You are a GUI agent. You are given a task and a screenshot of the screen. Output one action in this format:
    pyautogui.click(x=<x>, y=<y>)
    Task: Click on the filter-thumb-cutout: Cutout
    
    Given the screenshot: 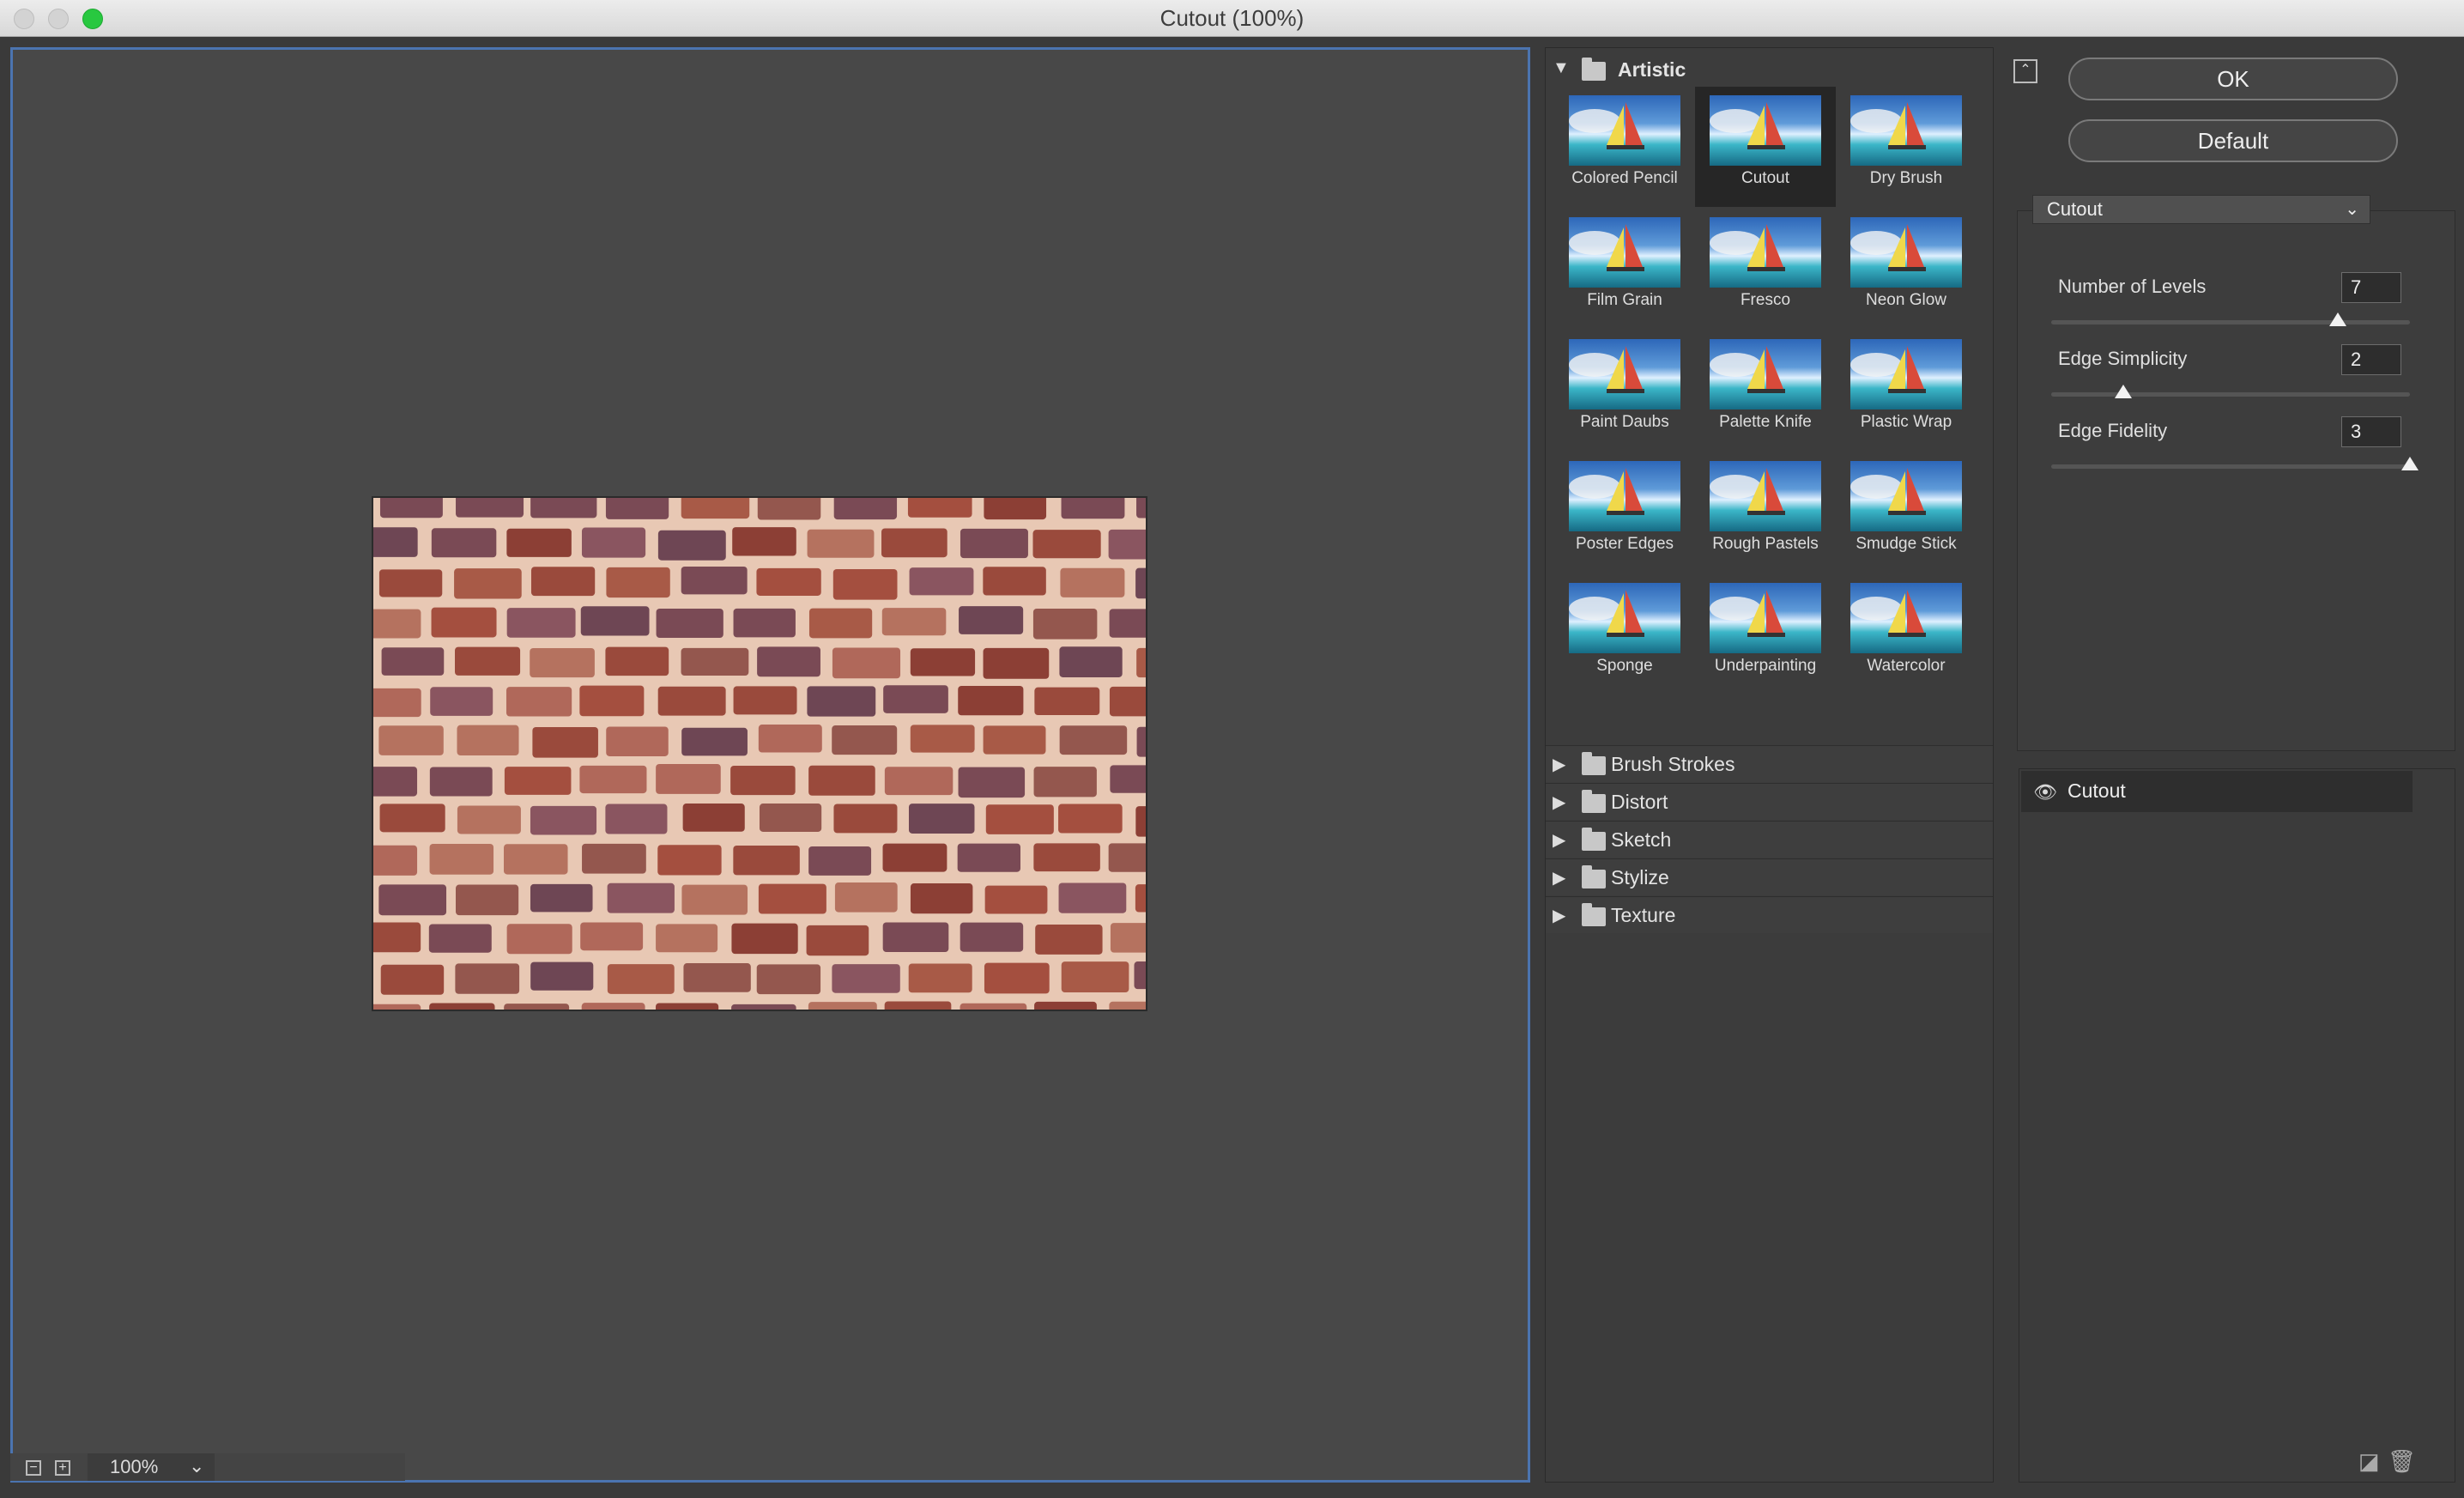 What is the action you would take?
    pyautogui.click(x=1765, y=147)
    